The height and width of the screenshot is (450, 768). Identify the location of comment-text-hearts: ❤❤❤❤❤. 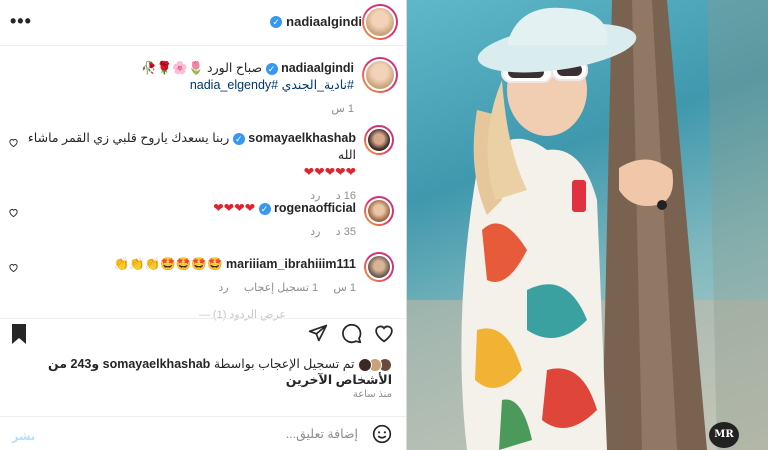
(329, 172).